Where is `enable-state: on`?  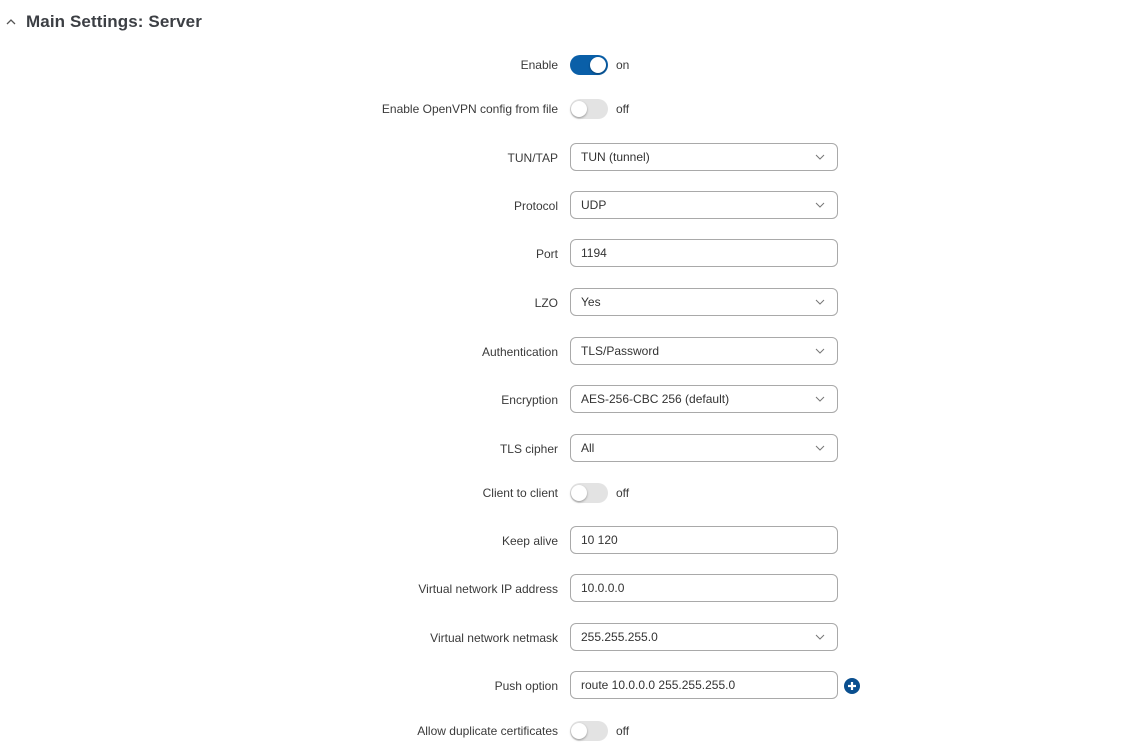
enable-state: on is located at coordinates (623, 65).